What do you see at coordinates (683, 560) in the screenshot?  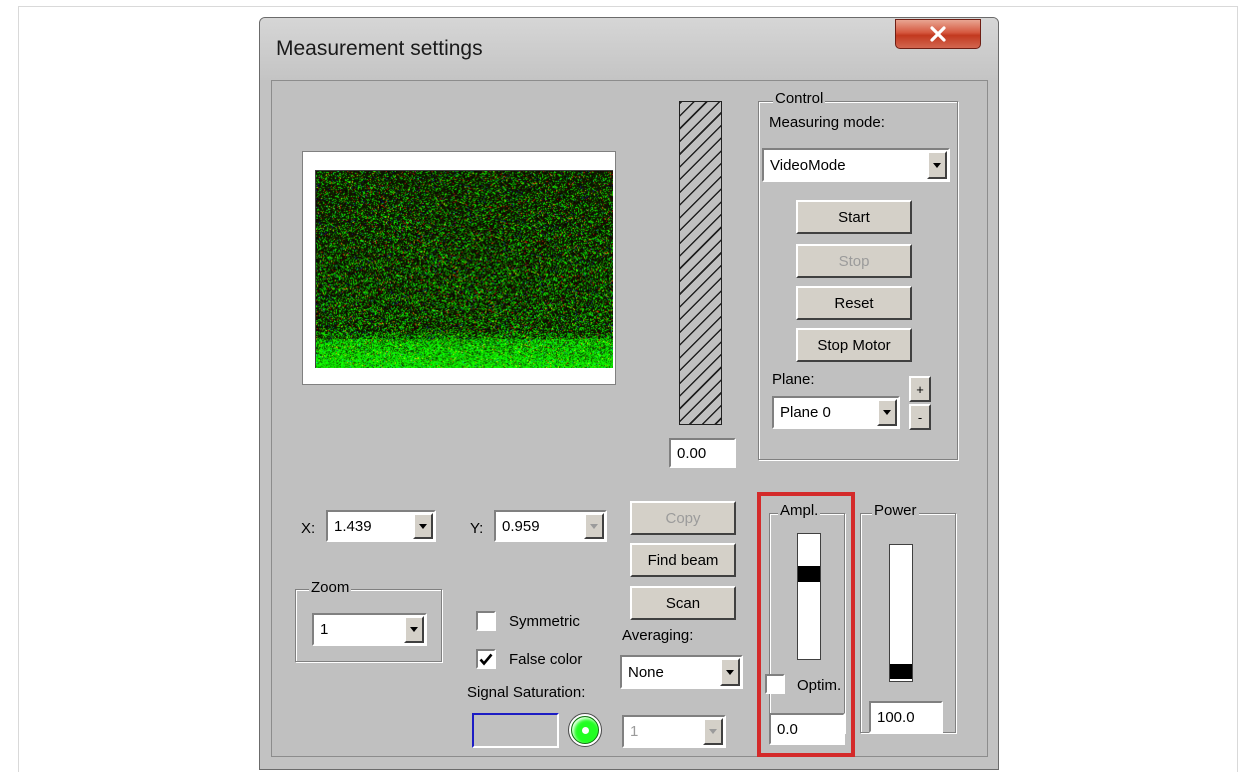 I see `find-beam-button: Find beam` at bounding box center [683, 560].